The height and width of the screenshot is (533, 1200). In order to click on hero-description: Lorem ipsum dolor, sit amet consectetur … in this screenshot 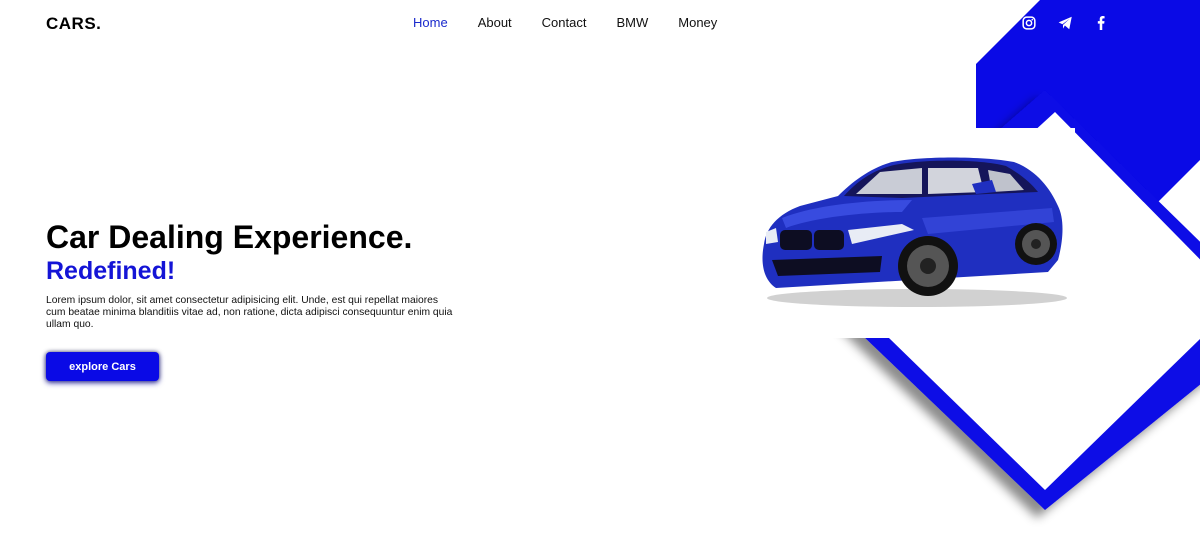, I will do `click(249, 312)`.